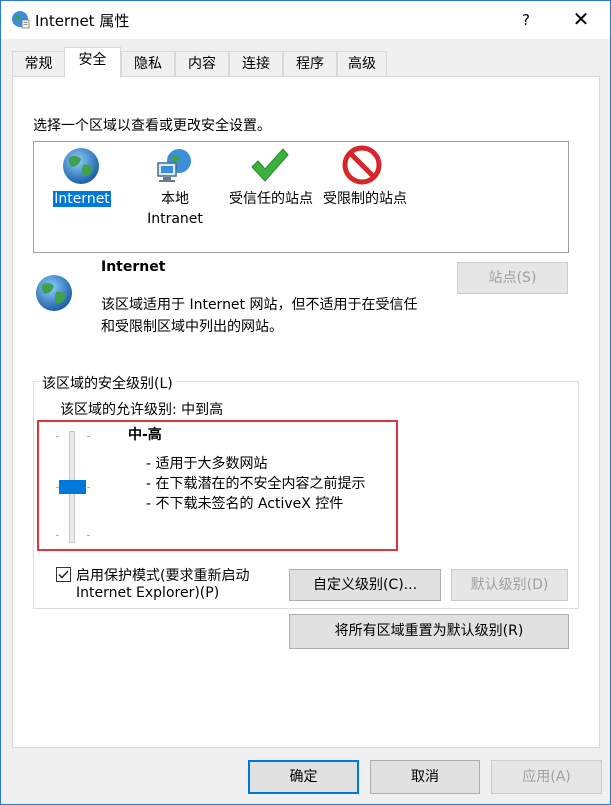  What do you see at coordinates (152, 126) in the screenshot?
I see `zone-instruction: 选择一个区域以查看或更改安全设置。` at bounding box center [152, 126].